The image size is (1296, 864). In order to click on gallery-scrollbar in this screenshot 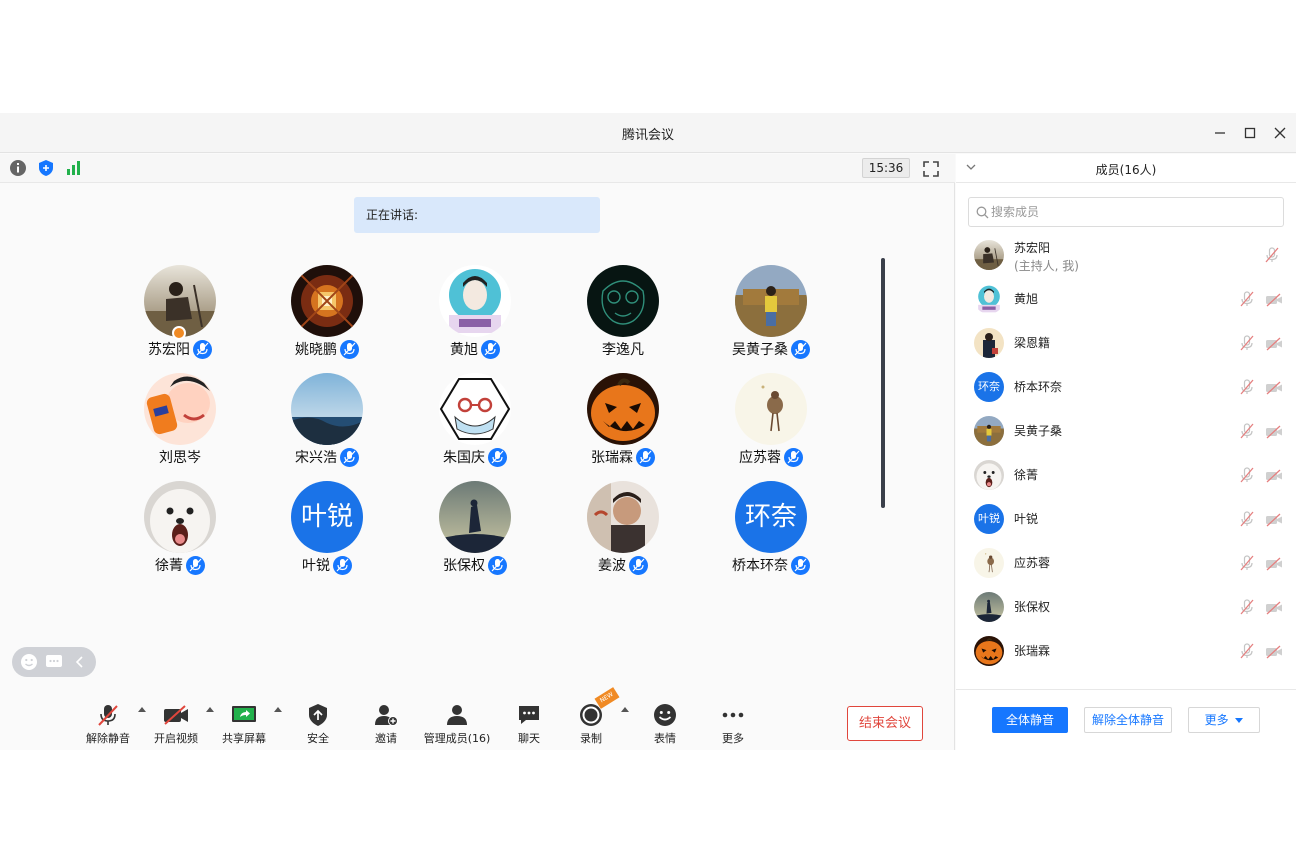, I will do `click(883, 383)`.